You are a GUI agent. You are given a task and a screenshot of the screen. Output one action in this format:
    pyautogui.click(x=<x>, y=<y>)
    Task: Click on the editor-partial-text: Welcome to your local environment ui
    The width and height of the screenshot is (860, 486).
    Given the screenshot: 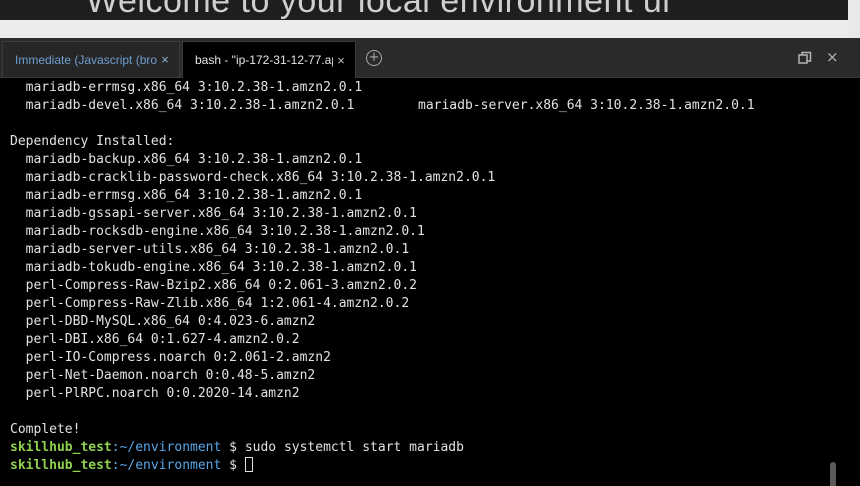 What is the action you would take?
    pyautogui.click(x=378, y=10)
    